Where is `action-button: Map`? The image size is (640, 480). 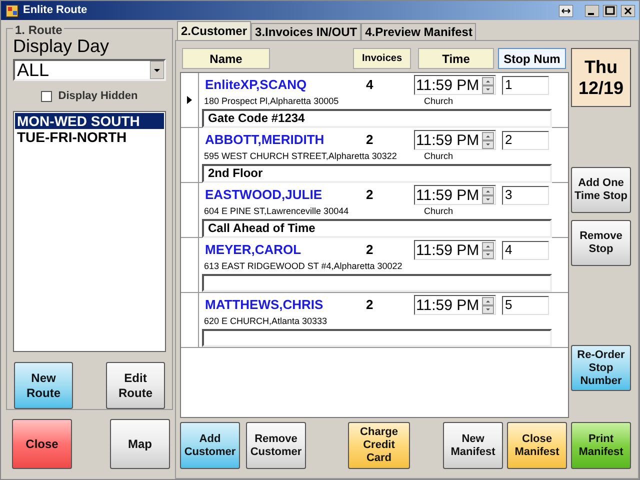 action-button: Map is located at coordinates (140, 444).